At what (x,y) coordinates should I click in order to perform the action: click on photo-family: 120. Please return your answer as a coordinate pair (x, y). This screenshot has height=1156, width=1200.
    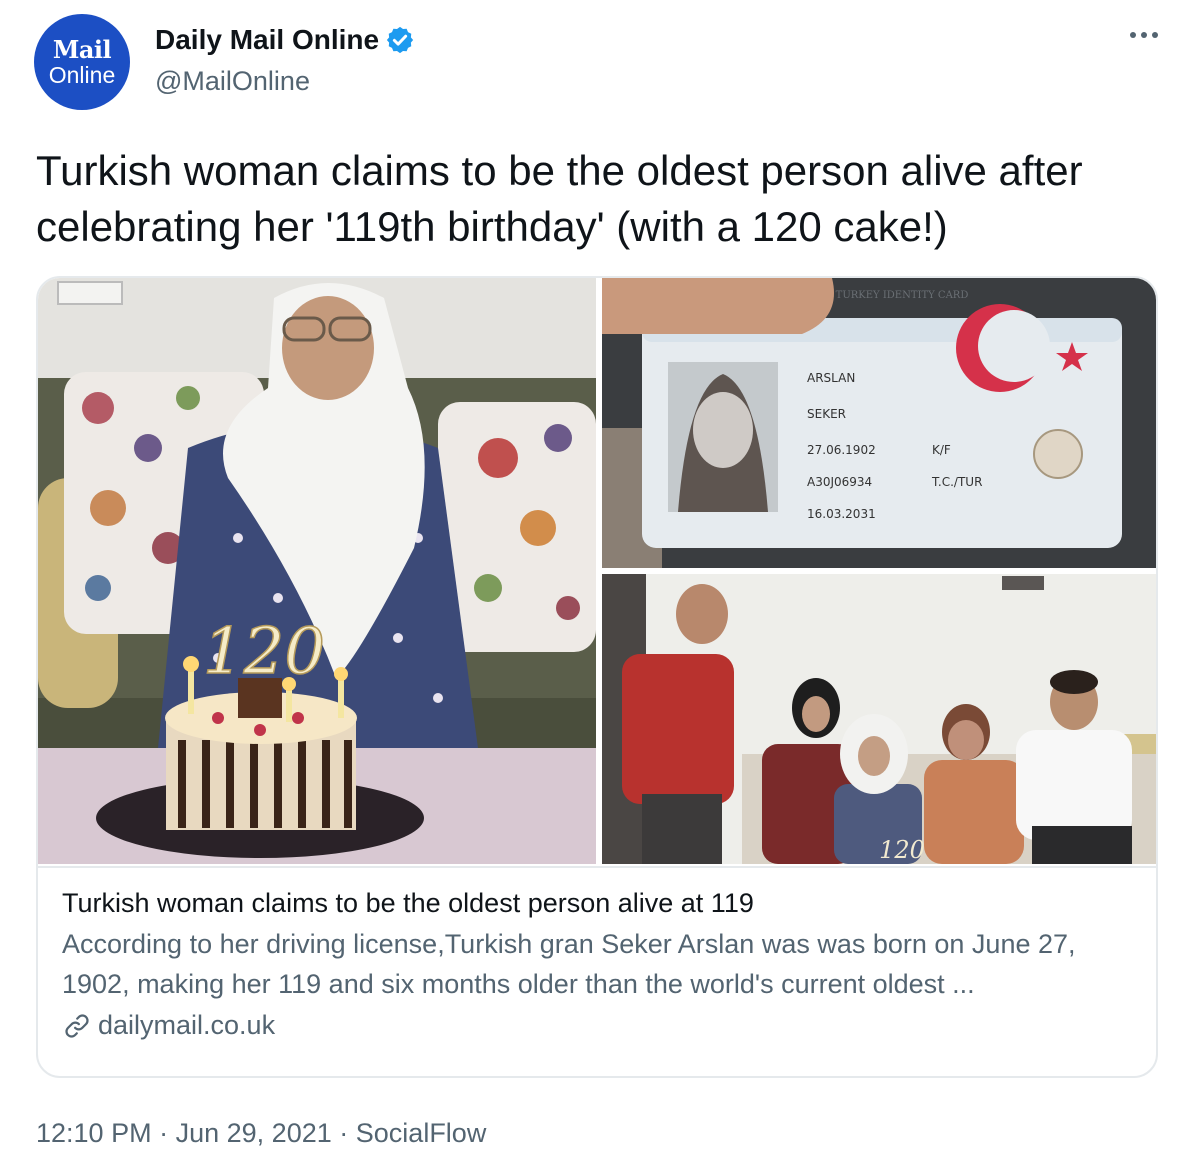
    Looking at the image, I should click on (879, 719).